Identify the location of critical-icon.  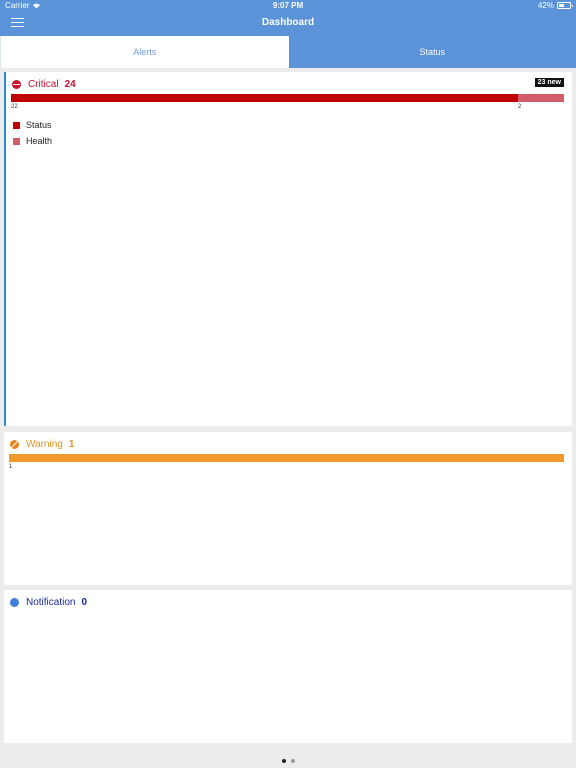
(16, 84).